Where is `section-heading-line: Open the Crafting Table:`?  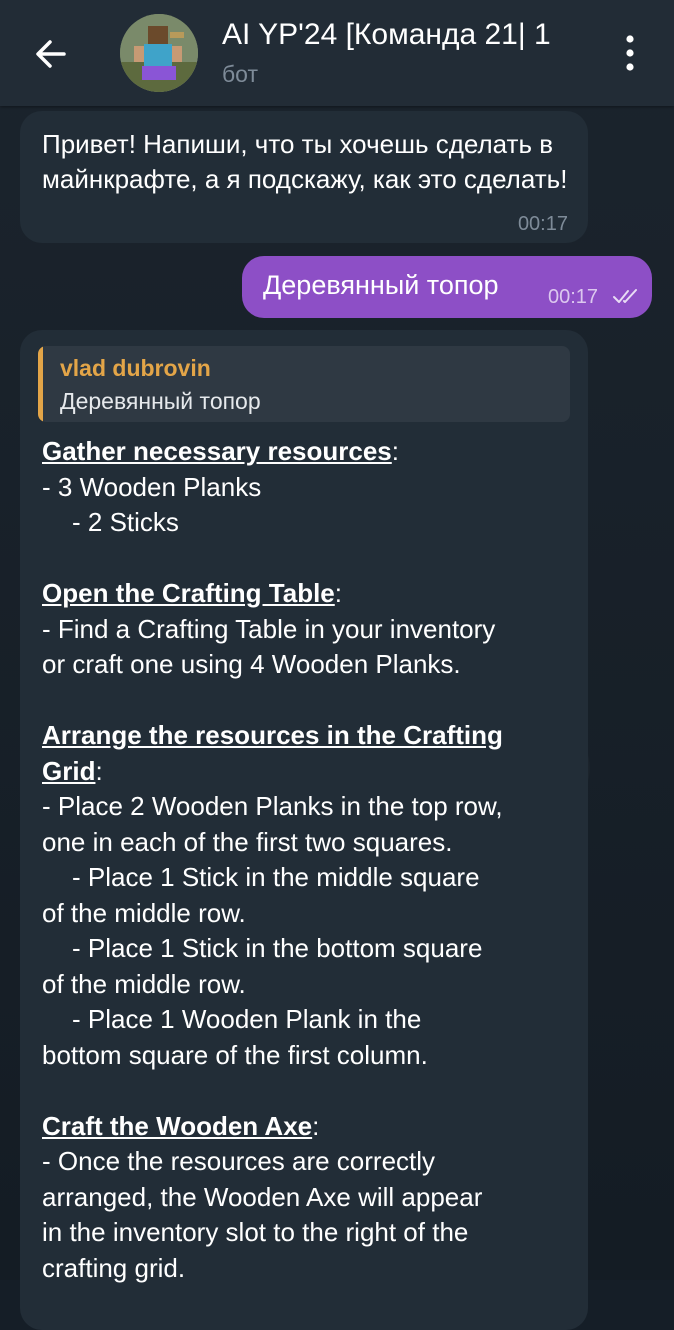
section-heading-line: Open the Crafting Table: is located at coordinates (307, 594).